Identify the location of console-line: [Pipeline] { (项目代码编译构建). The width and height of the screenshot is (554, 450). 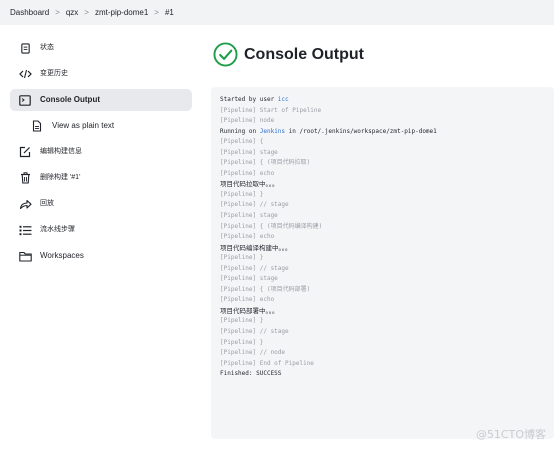
(271, 226).